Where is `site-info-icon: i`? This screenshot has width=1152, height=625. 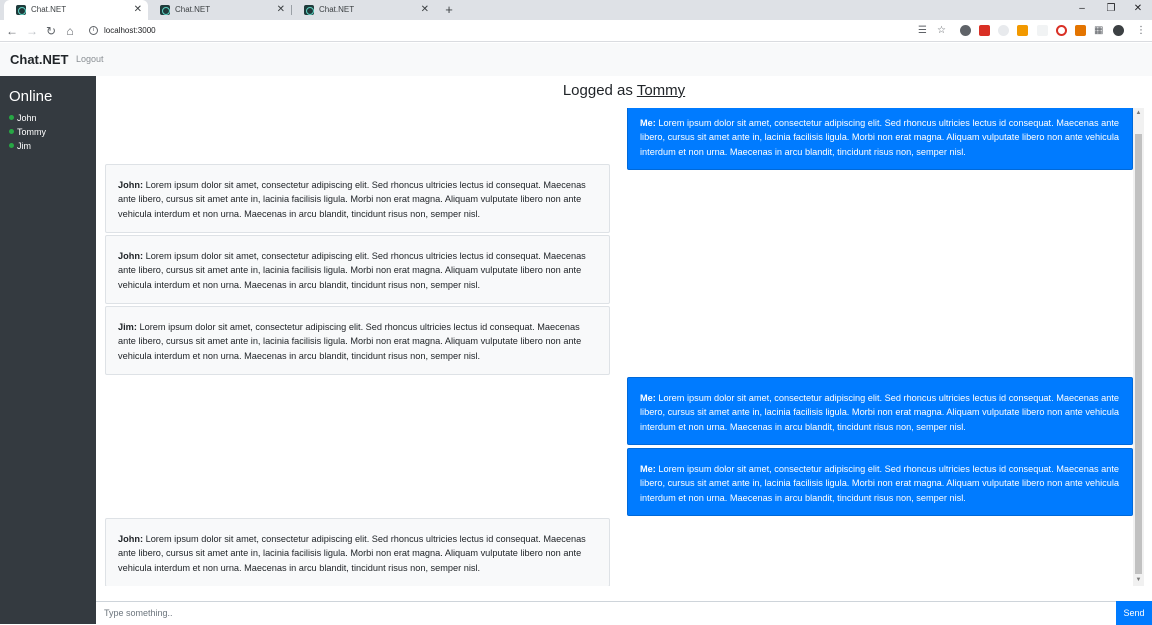 site-info-icon: i is located at coordinates (93, 30).